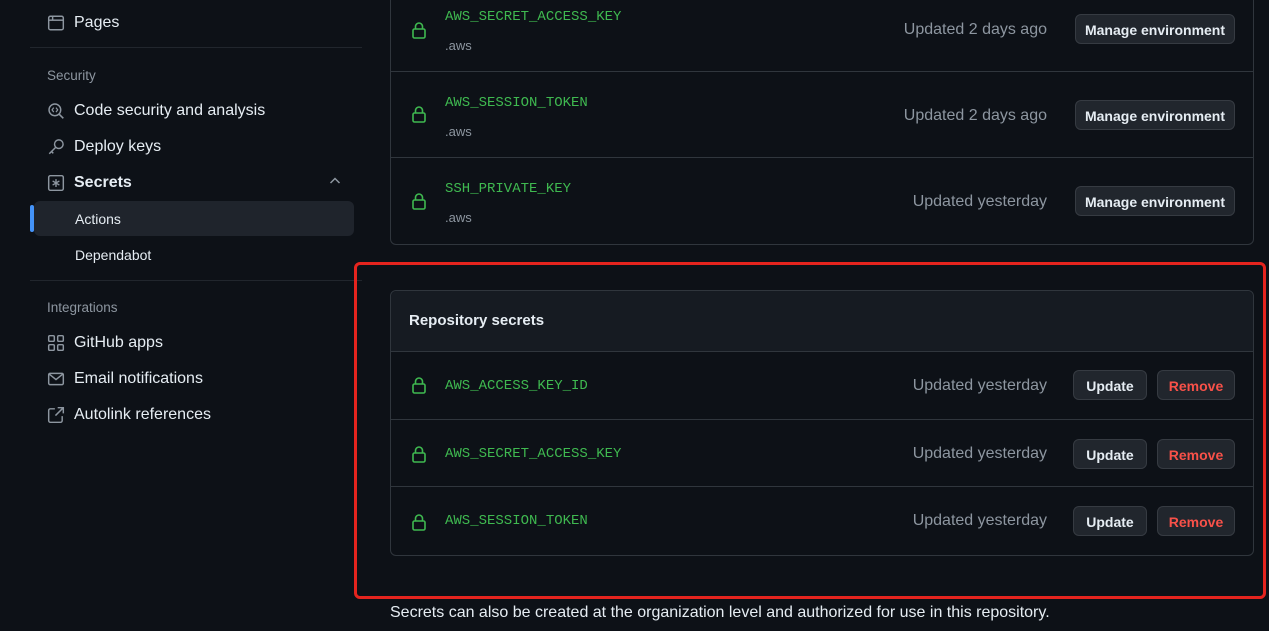 This screenshot has height=631, width=1269. I want to click on sidebar-item-label: Pages, so click(97, 22).